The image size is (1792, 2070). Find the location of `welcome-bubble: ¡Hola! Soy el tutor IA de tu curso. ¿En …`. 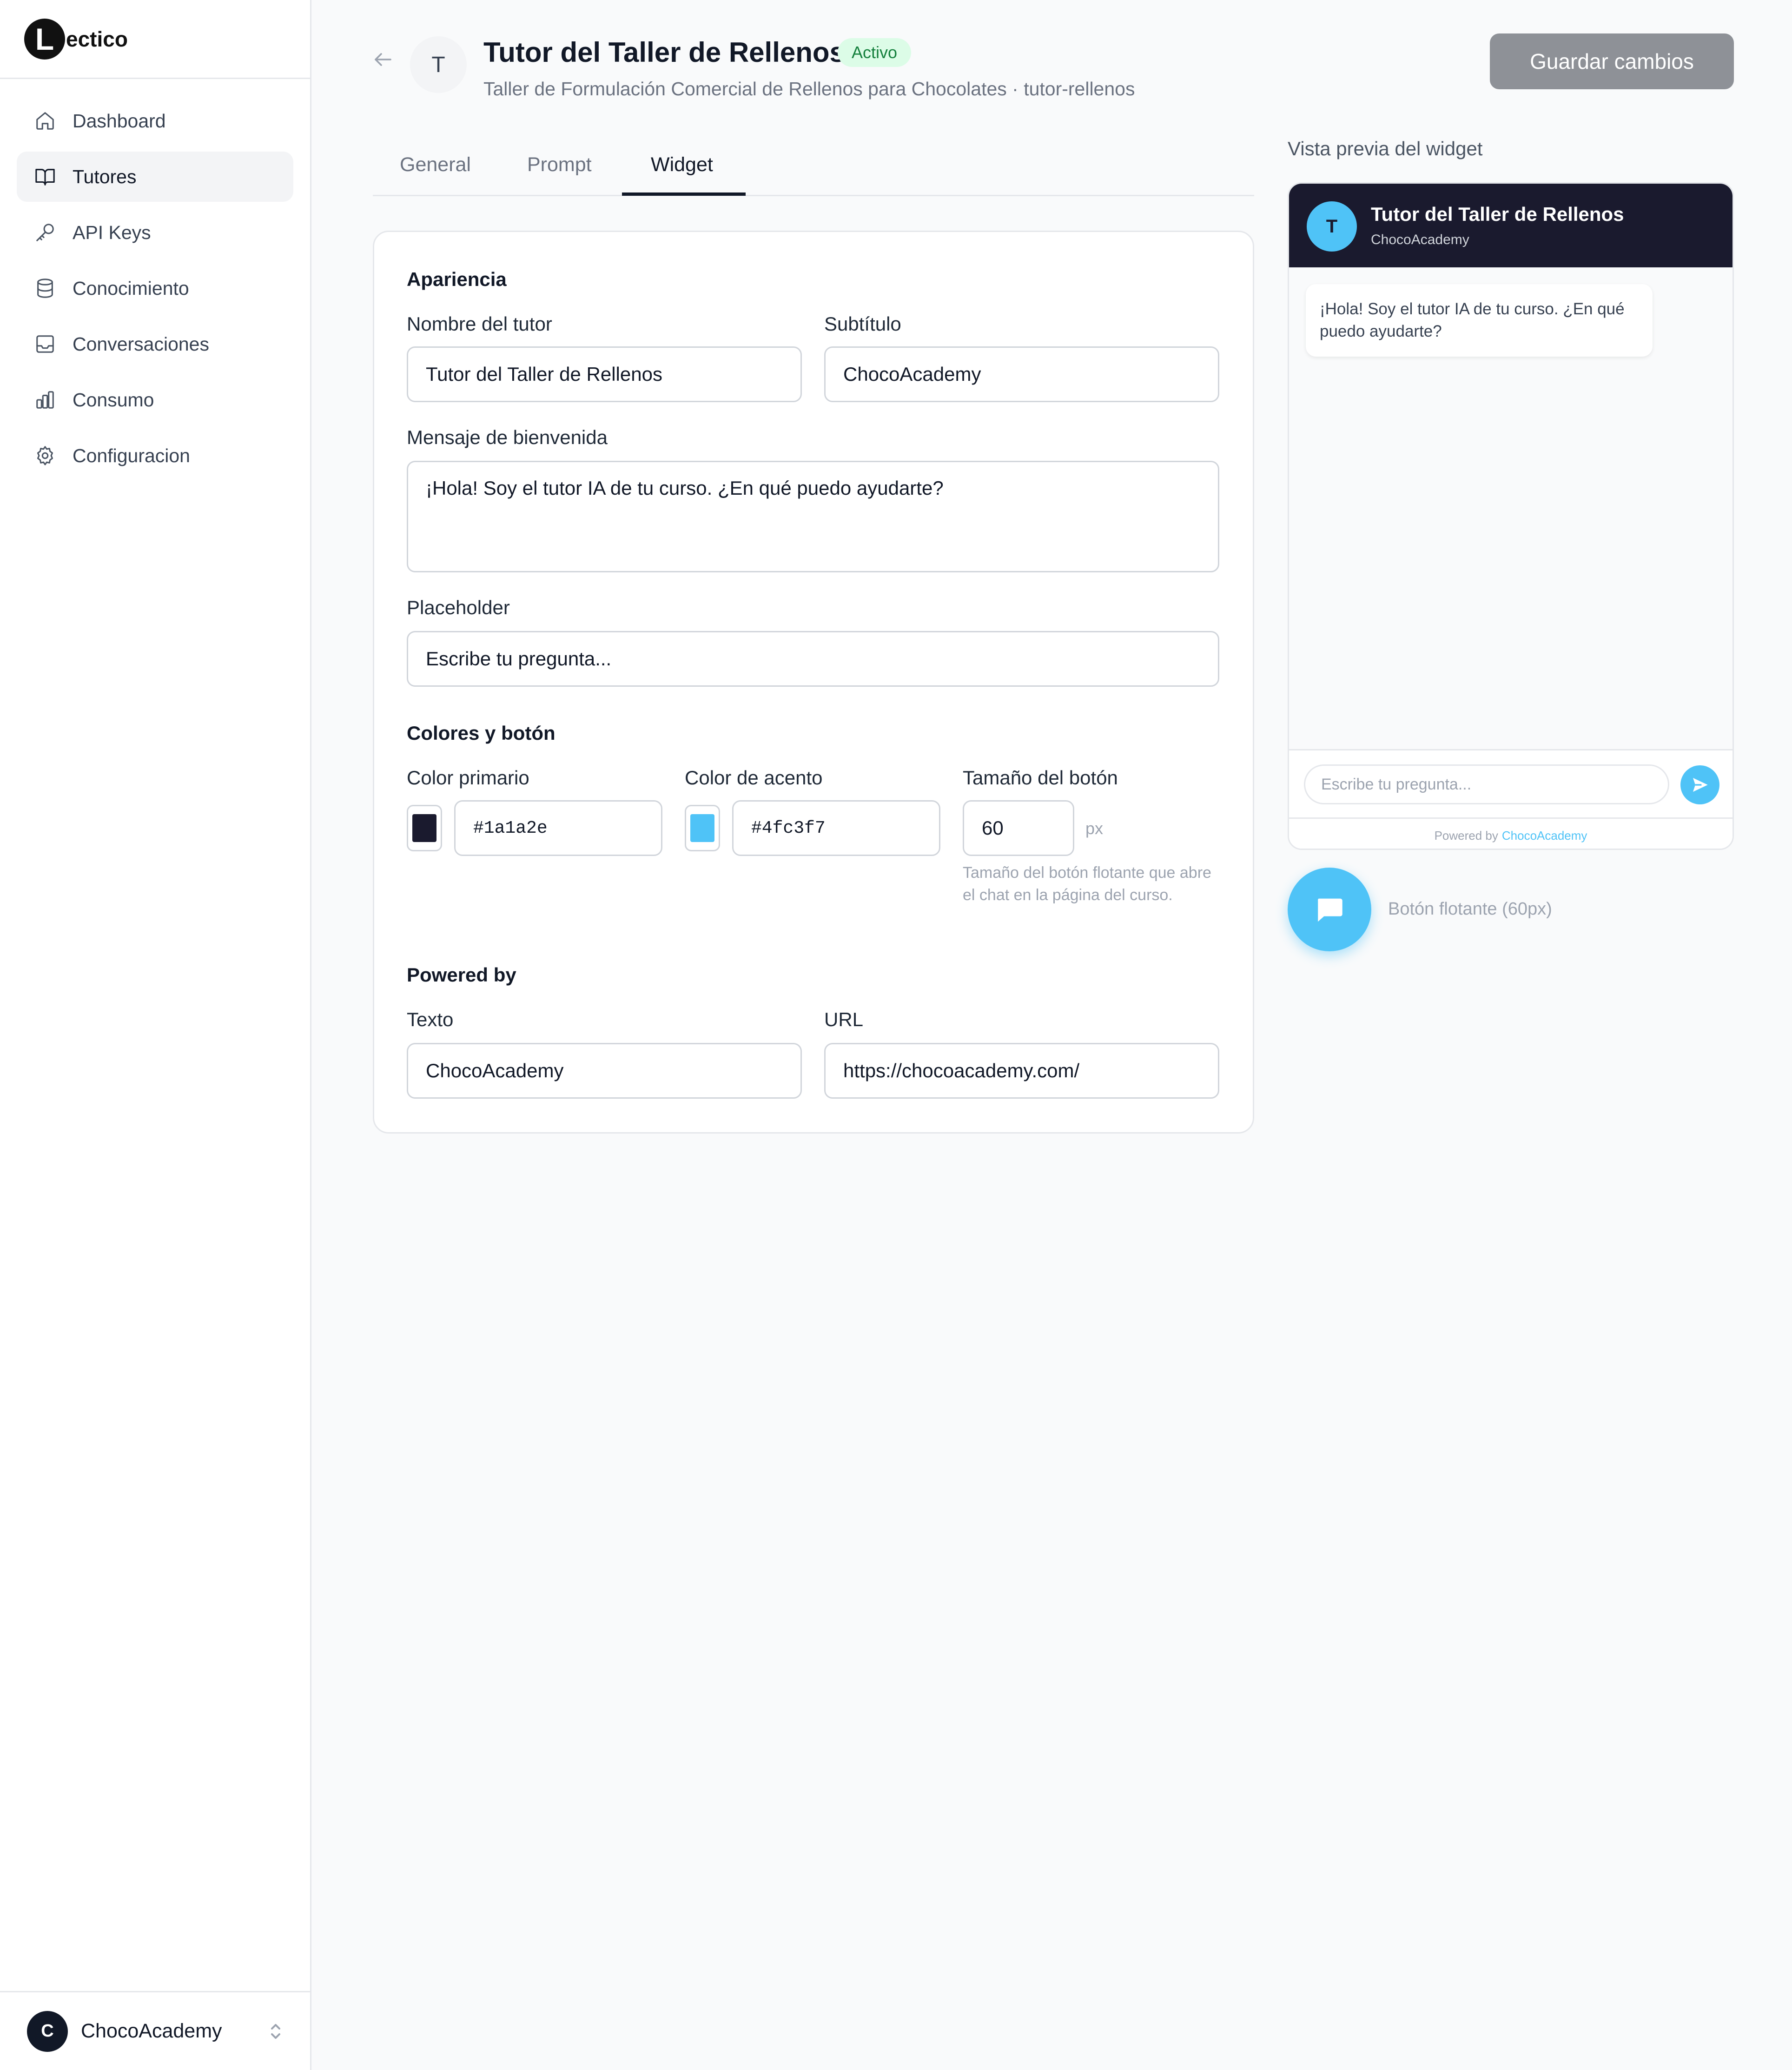

welcome-bubble: ¡Hola! Soy el tutor IA de tu curso. ¿En … is located at coordinates (1479, 320).